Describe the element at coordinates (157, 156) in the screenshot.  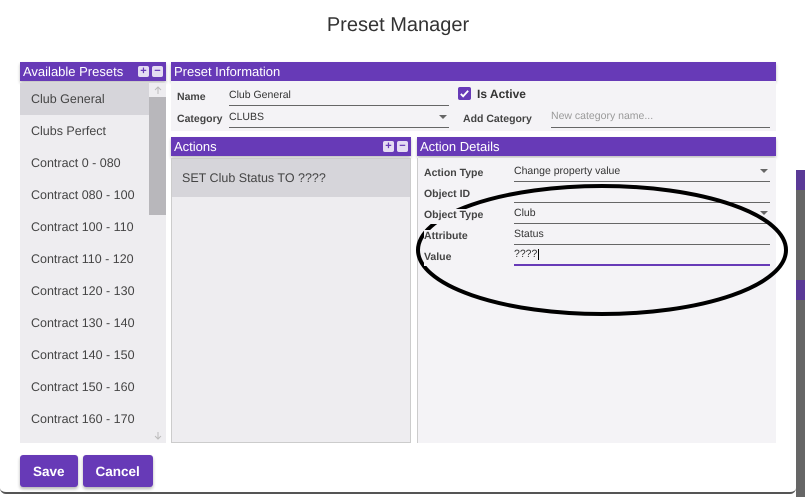
I see `scroll-thumb` at that location.